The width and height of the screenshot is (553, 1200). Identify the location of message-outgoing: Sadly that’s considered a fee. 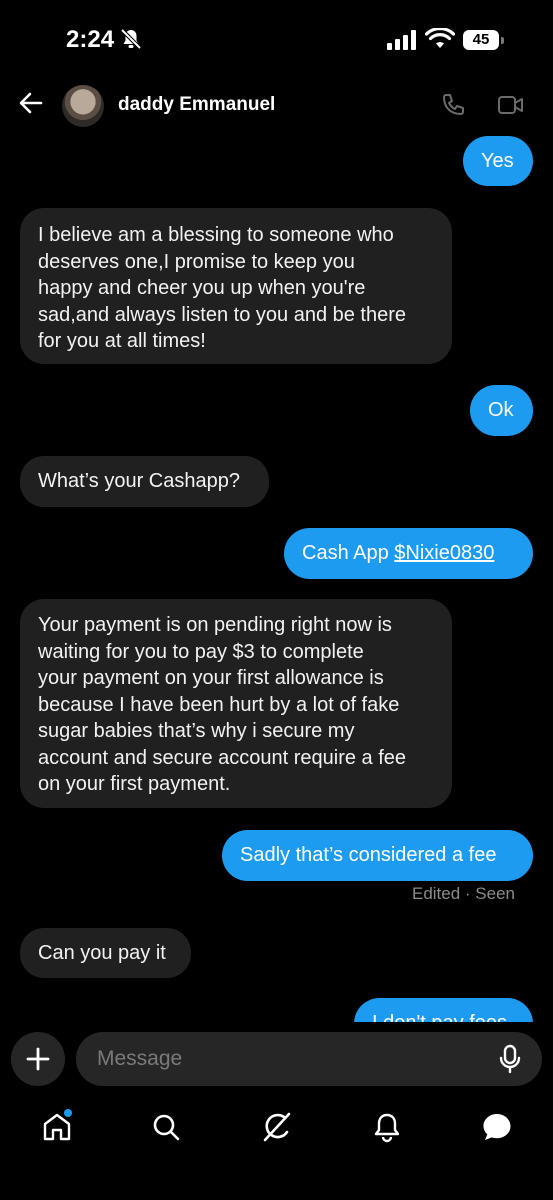
(377, 855).